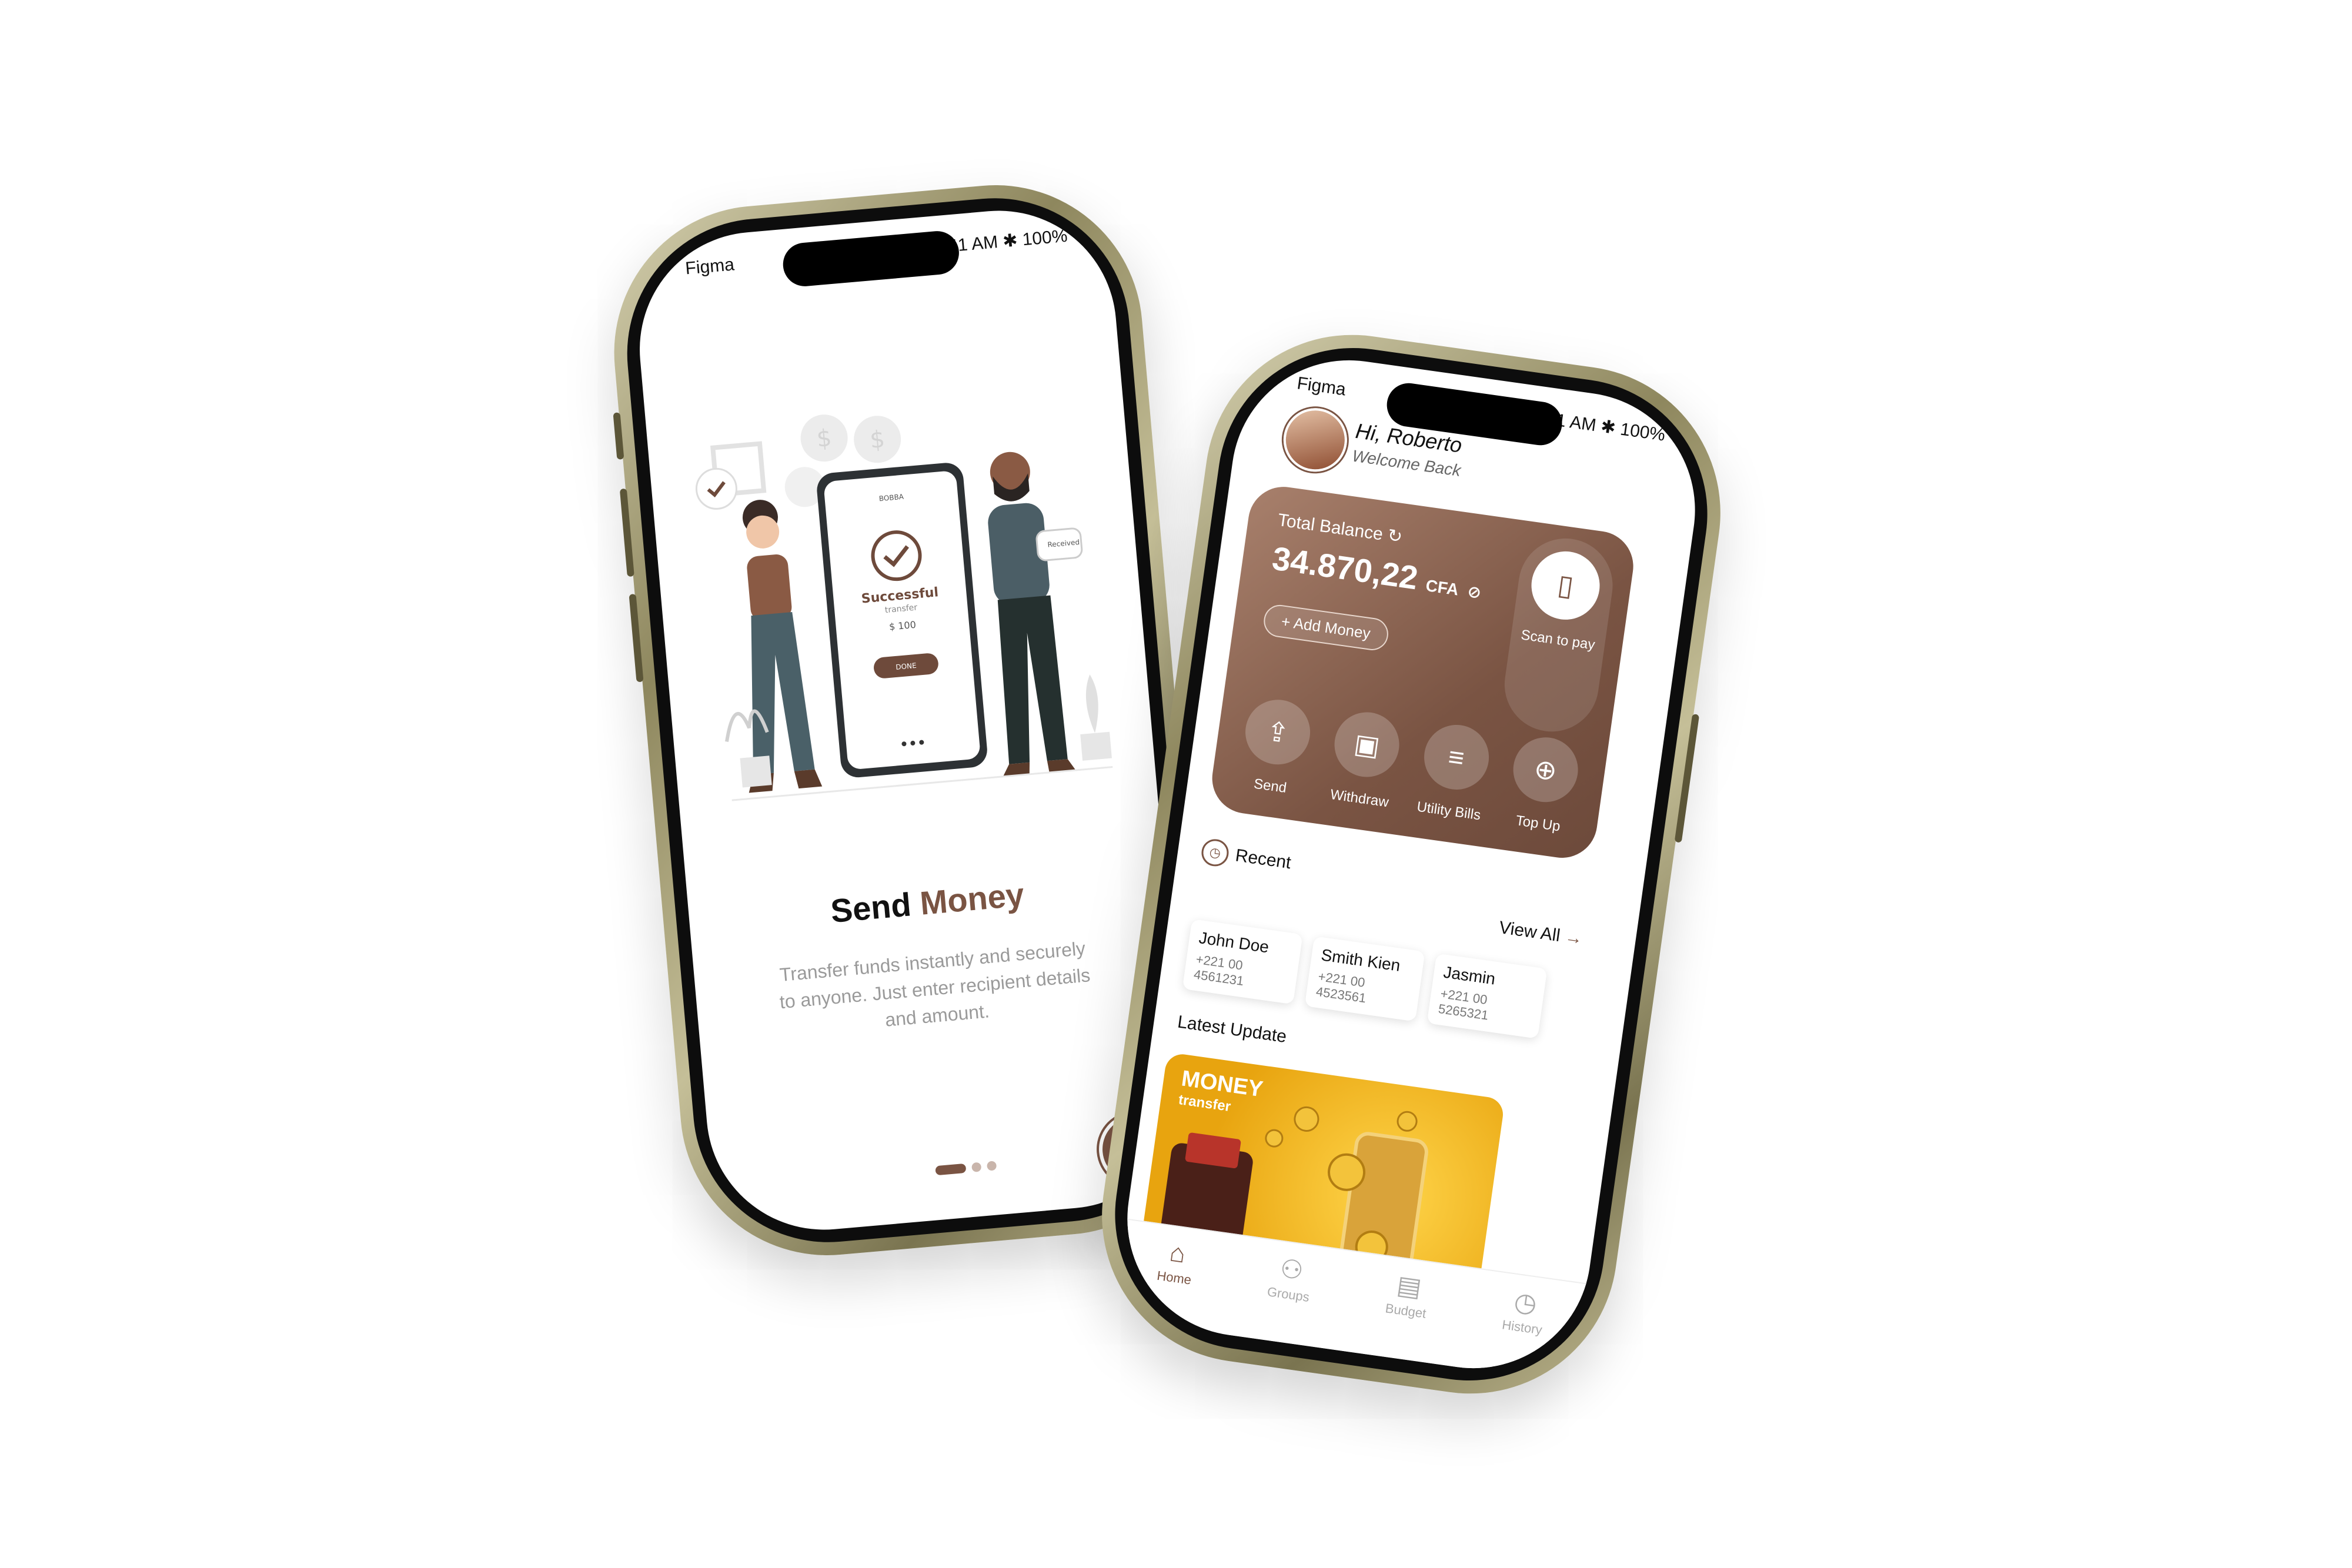  What do you see at coordinates (1525, 1302) in the screenshot?
I see `history-icon: ◷` at bounding box center [1525, 1302].